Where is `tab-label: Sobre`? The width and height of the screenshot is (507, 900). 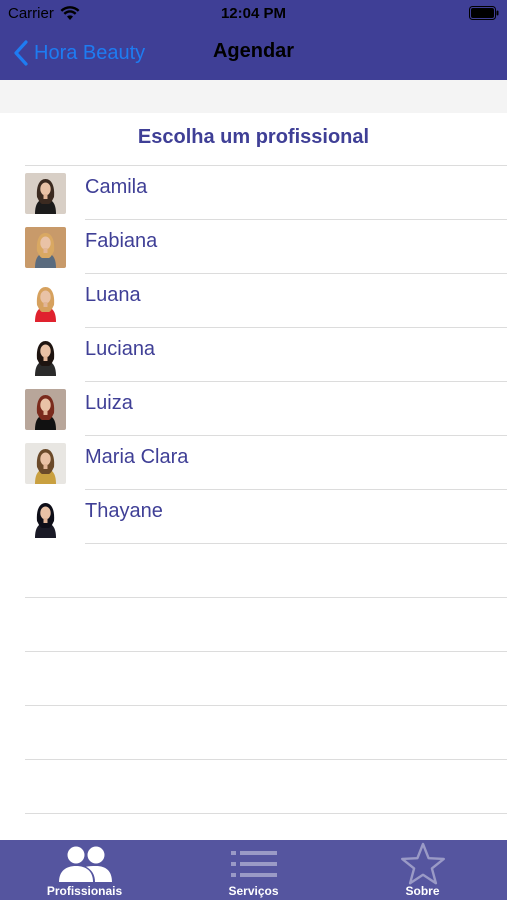
tab-label: Sobre is located at coordinates (422, 891).